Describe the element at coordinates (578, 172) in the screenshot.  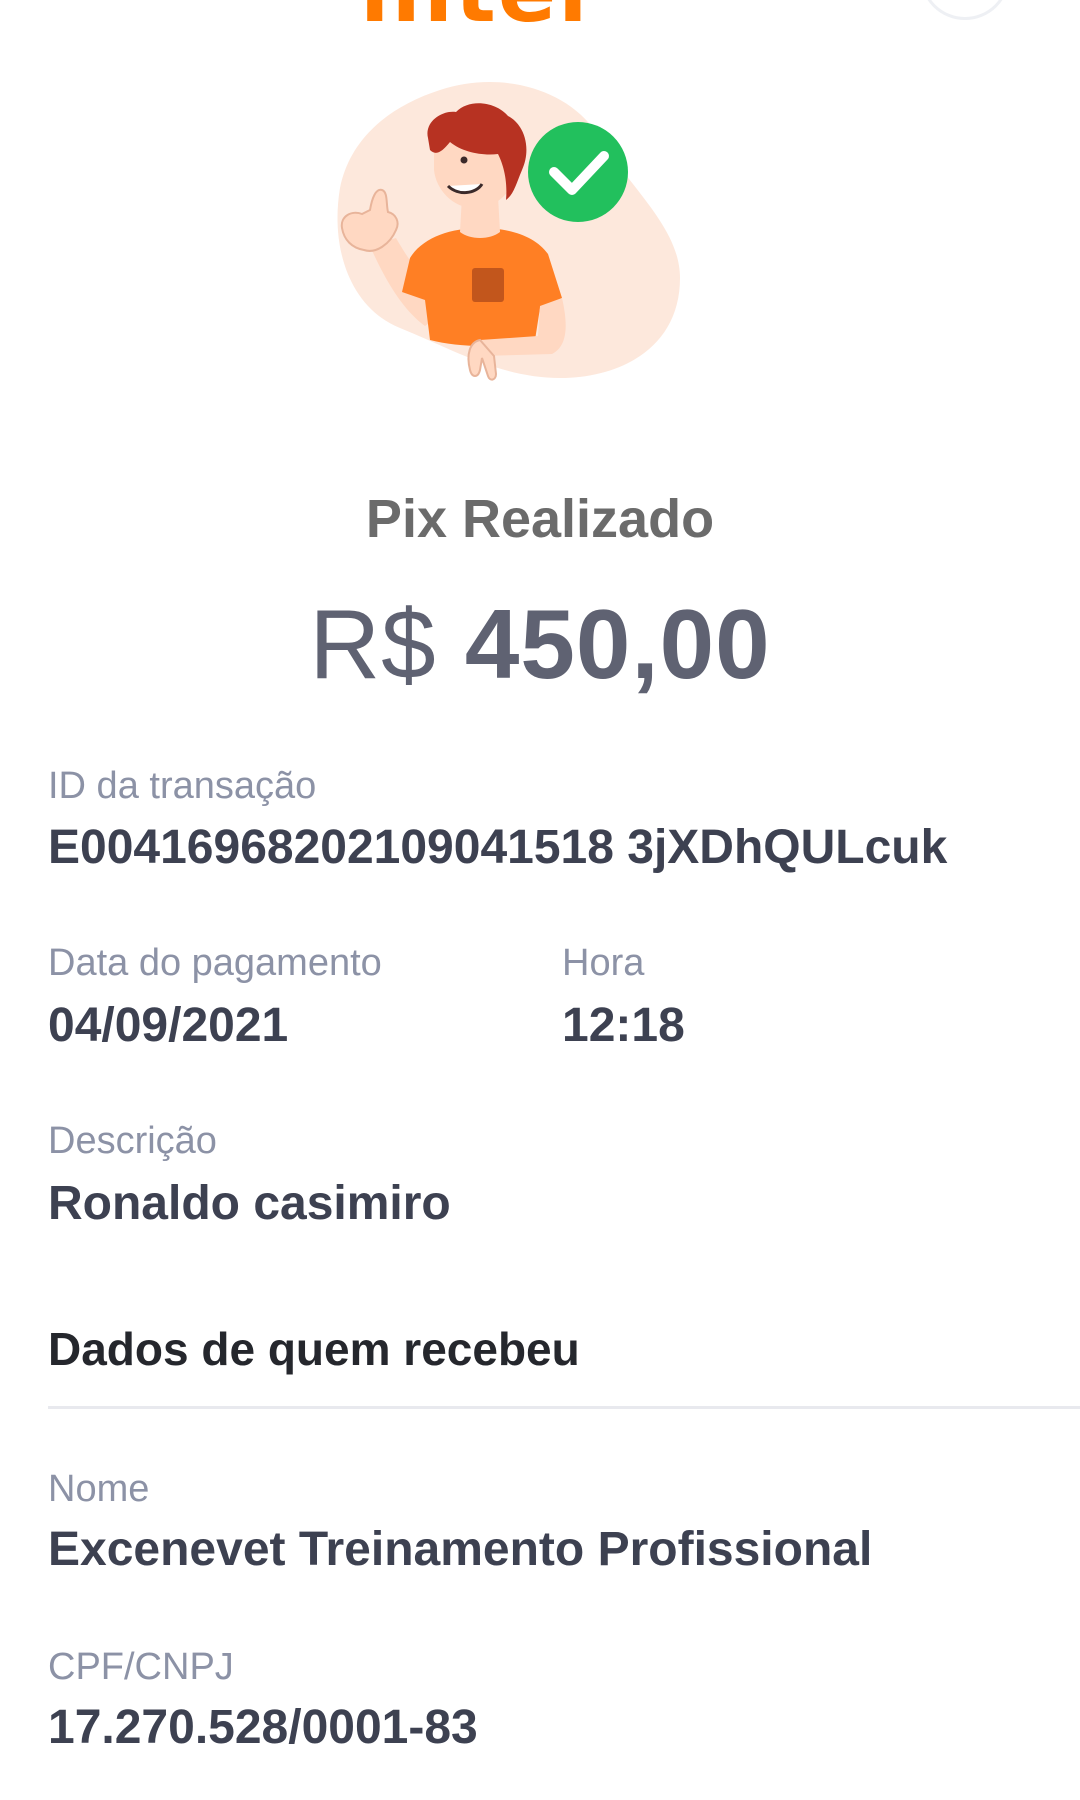
I see `check-badge` at that location.